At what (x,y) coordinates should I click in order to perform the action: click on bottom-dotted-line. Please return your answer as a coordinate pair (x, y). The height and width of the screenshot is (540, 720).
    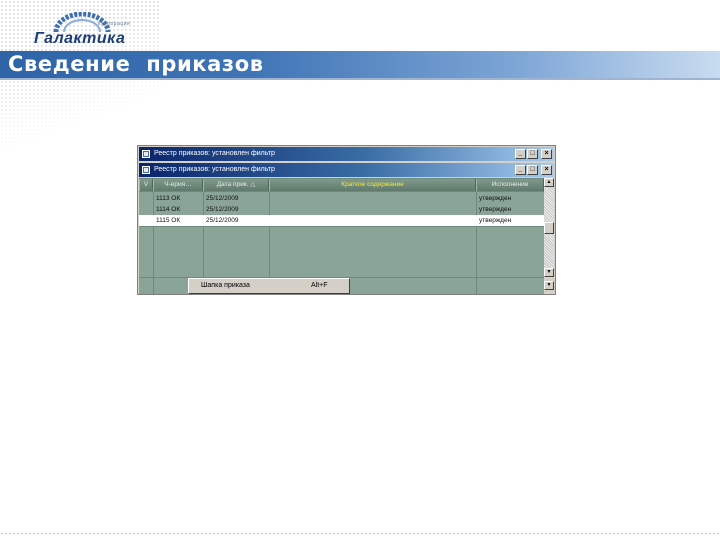
    Looking at the image, I should click on (360, 533).